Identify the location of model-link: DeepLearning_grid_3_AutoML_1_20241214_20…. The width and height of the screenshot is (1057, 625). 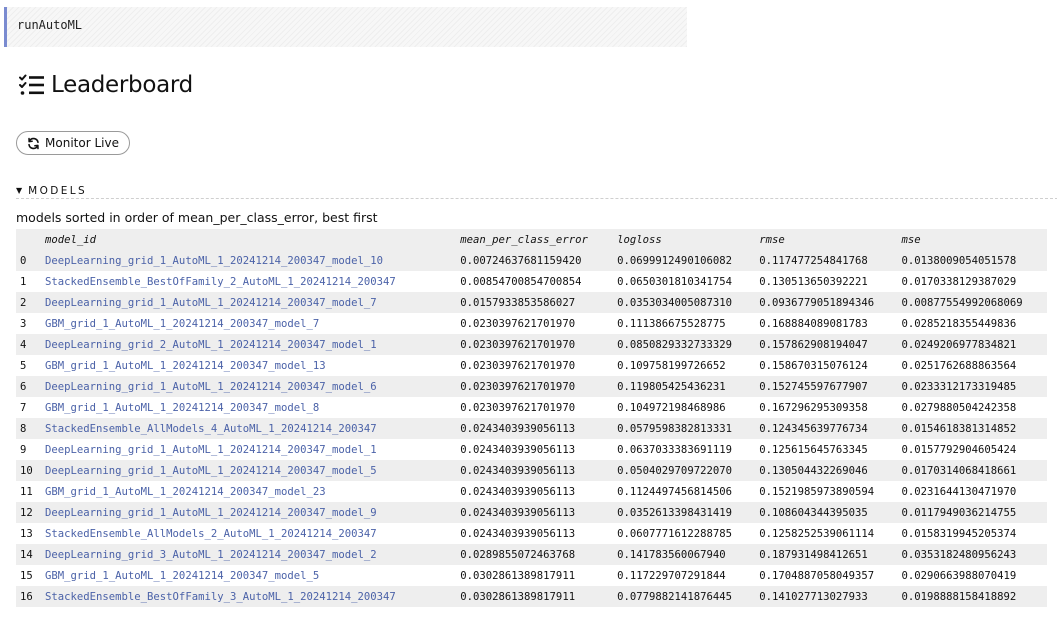
(211, 555).